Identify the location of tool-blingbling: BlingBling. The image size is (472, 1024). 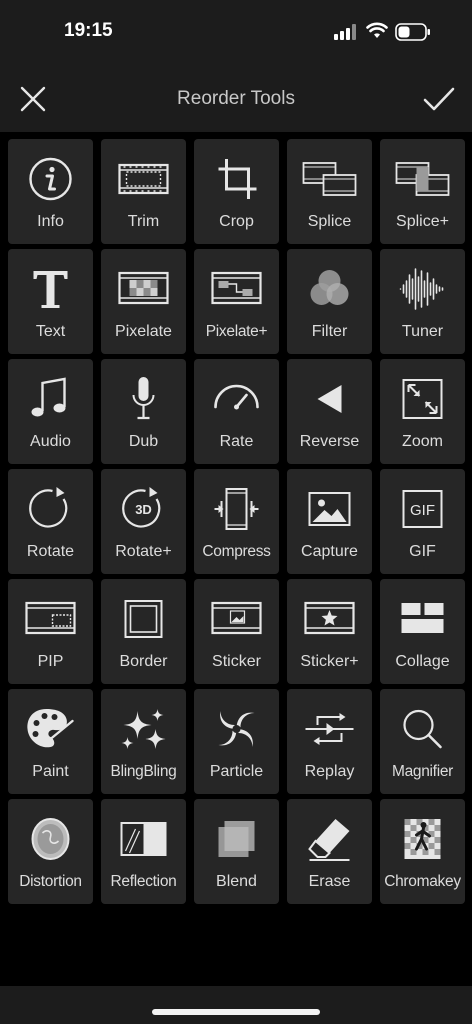
(143, 741).